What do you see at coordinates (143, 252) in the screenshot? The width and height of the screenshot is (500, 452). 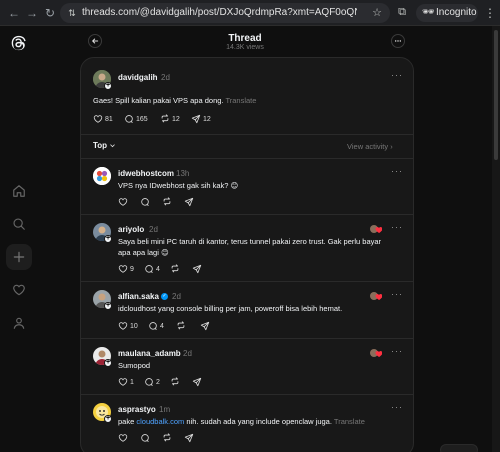 I see `reply-text-line2: apa apa lagi 😊` at bounding box center [143, 252].